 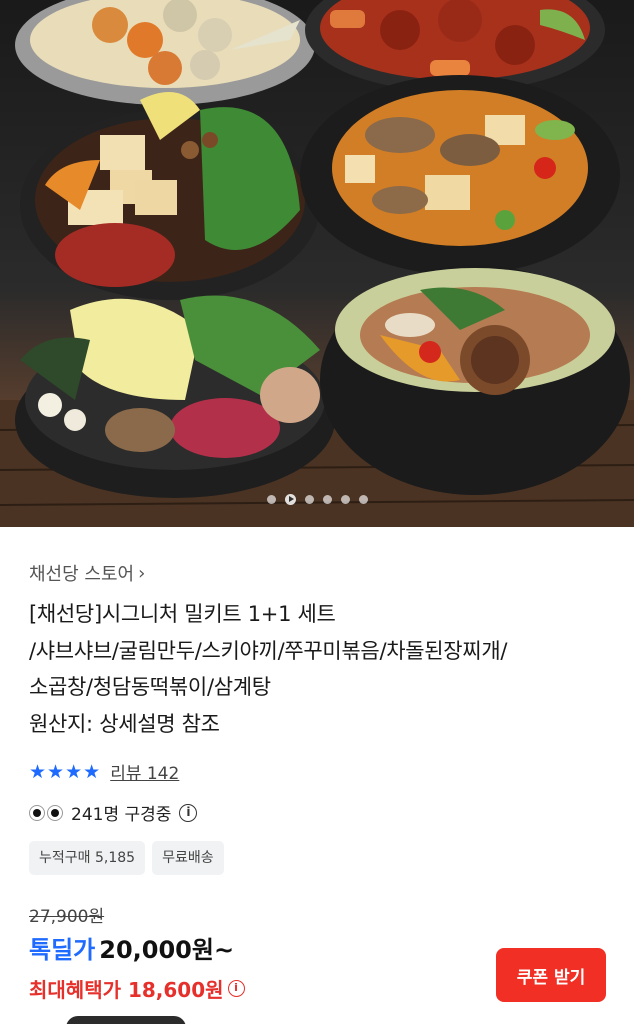 What do you see at coordinates (62, 950) in the screenshot?
I see `deal-label: 톡딜가` at bounding box center [62, 950].